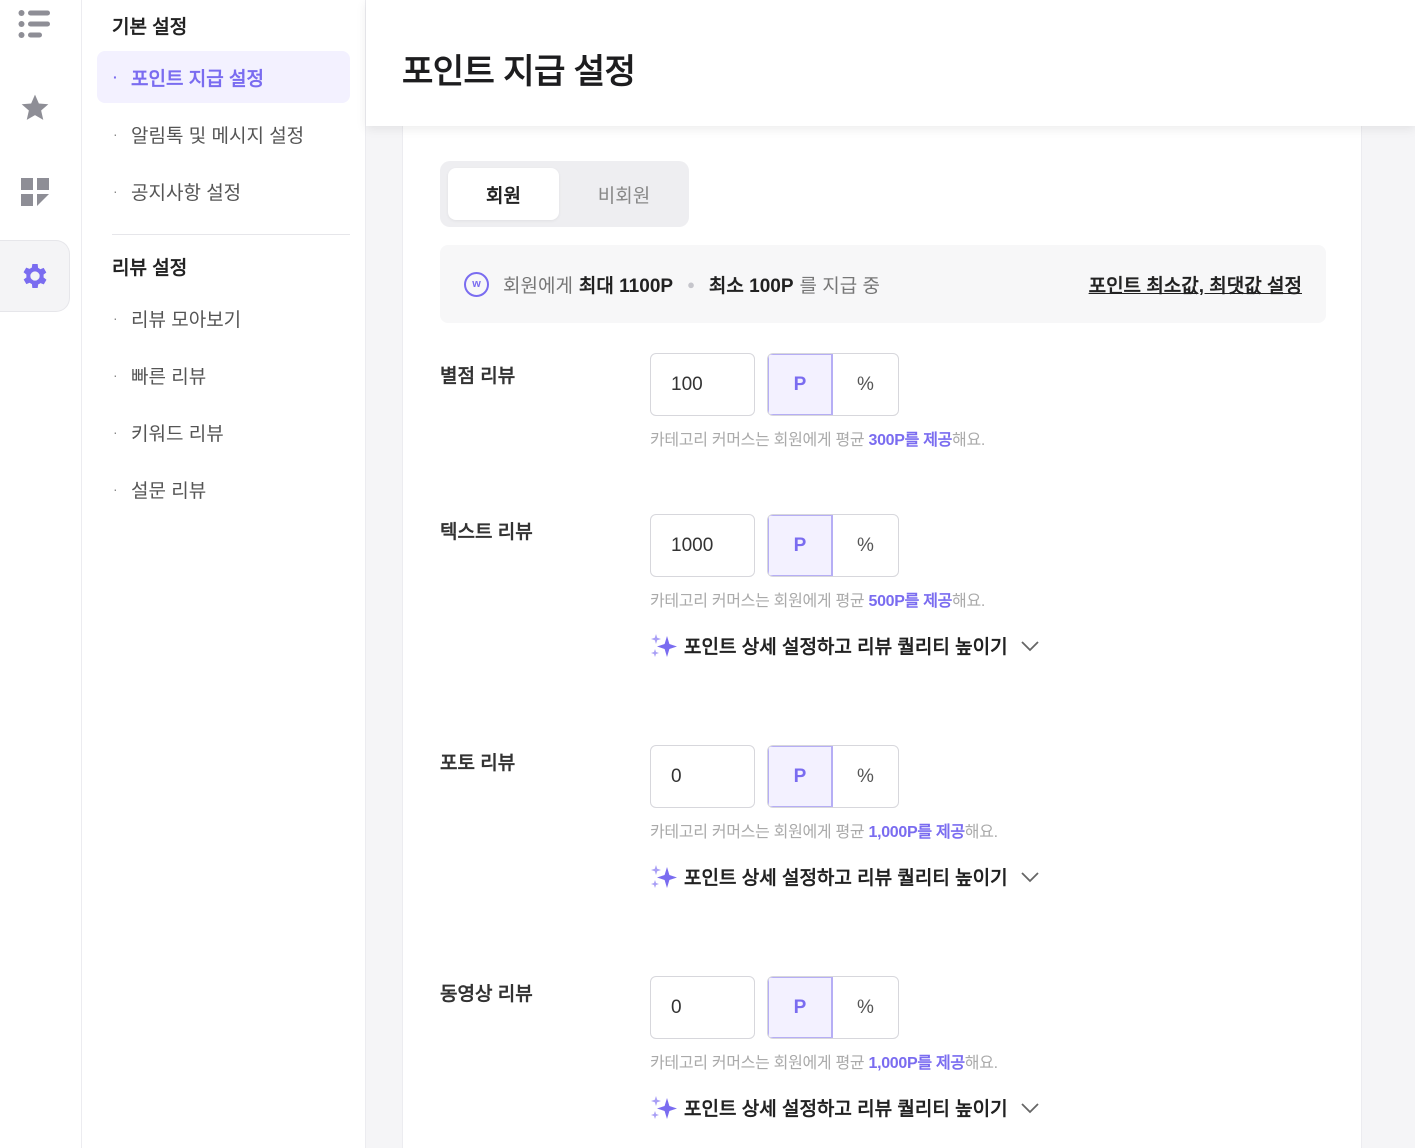 The width and height of the screenshot is (1415, 1148). I want to click on nav-divider, so click(231, 234).